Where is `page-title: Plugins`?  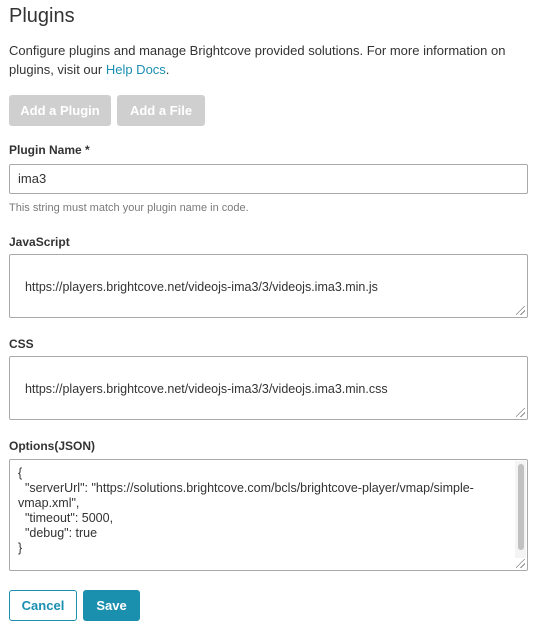 page-title: Plugins is located at coordinates (42, 16).